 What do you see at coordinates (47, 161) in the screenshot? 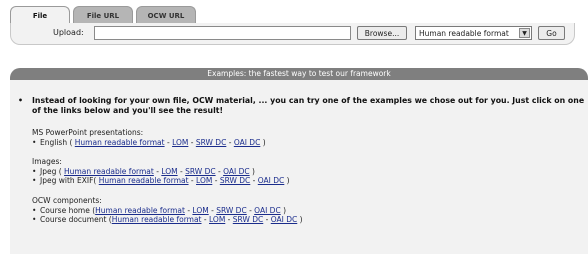
I see `group-title: Images:` at bounding box center [47, 161].